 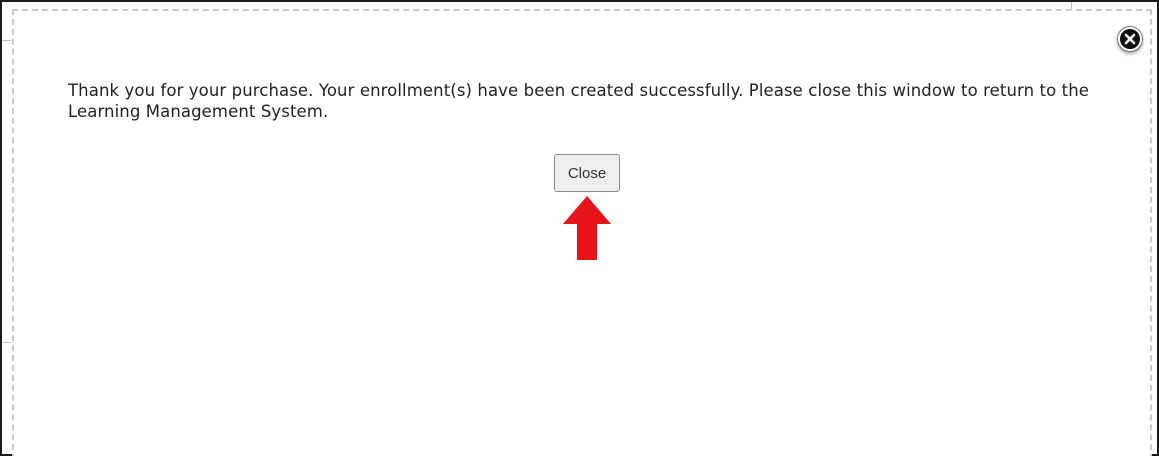 I want to click on x-glyph, so click(x=1130, y=39).